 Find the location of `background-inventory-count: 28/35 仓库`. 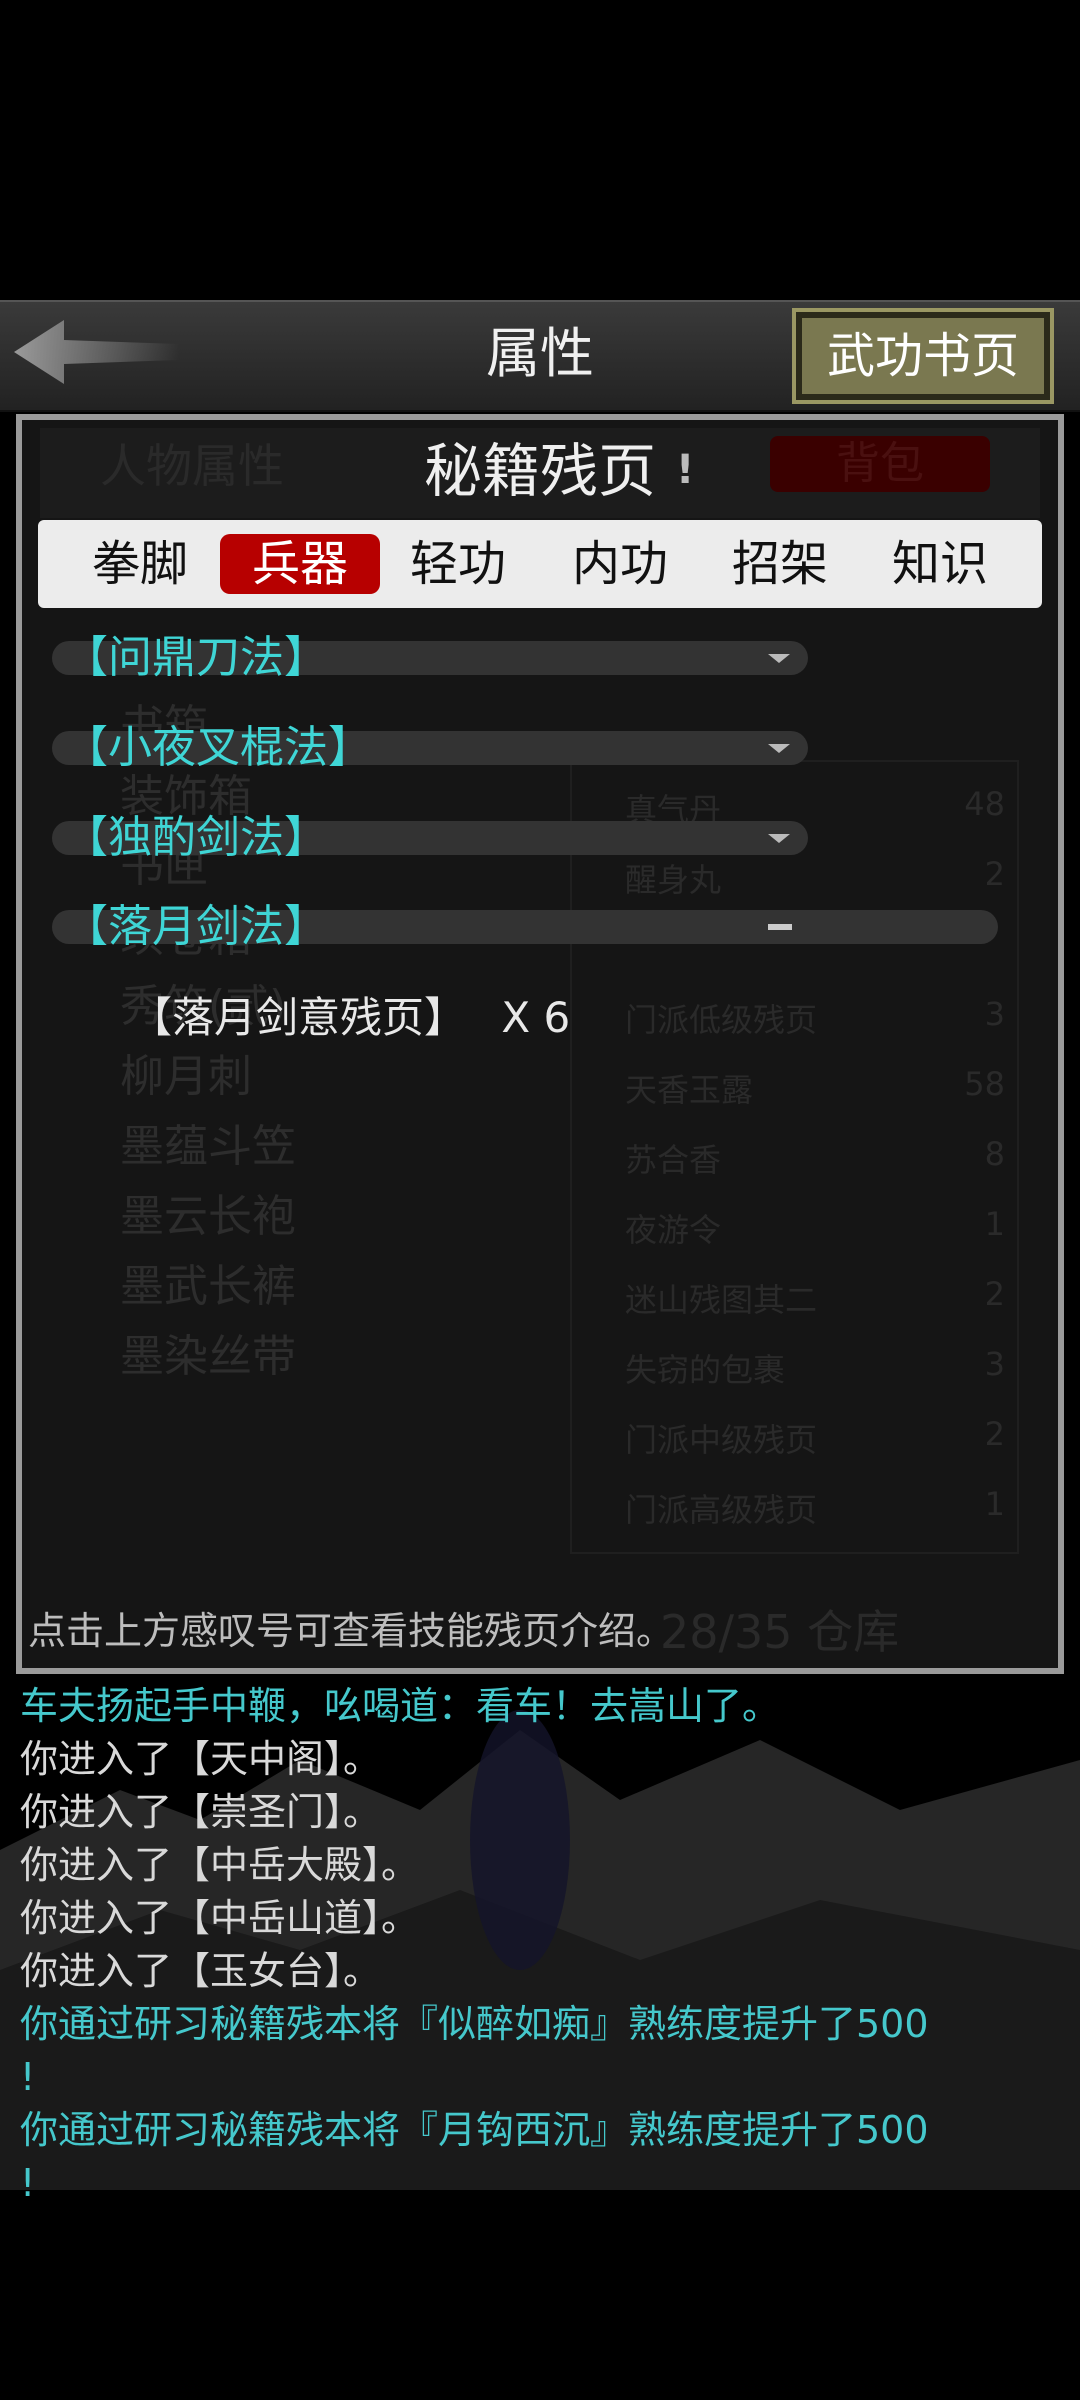

background-inventory-count: 28/35 仓库 is located at coordinates (780, 1632).